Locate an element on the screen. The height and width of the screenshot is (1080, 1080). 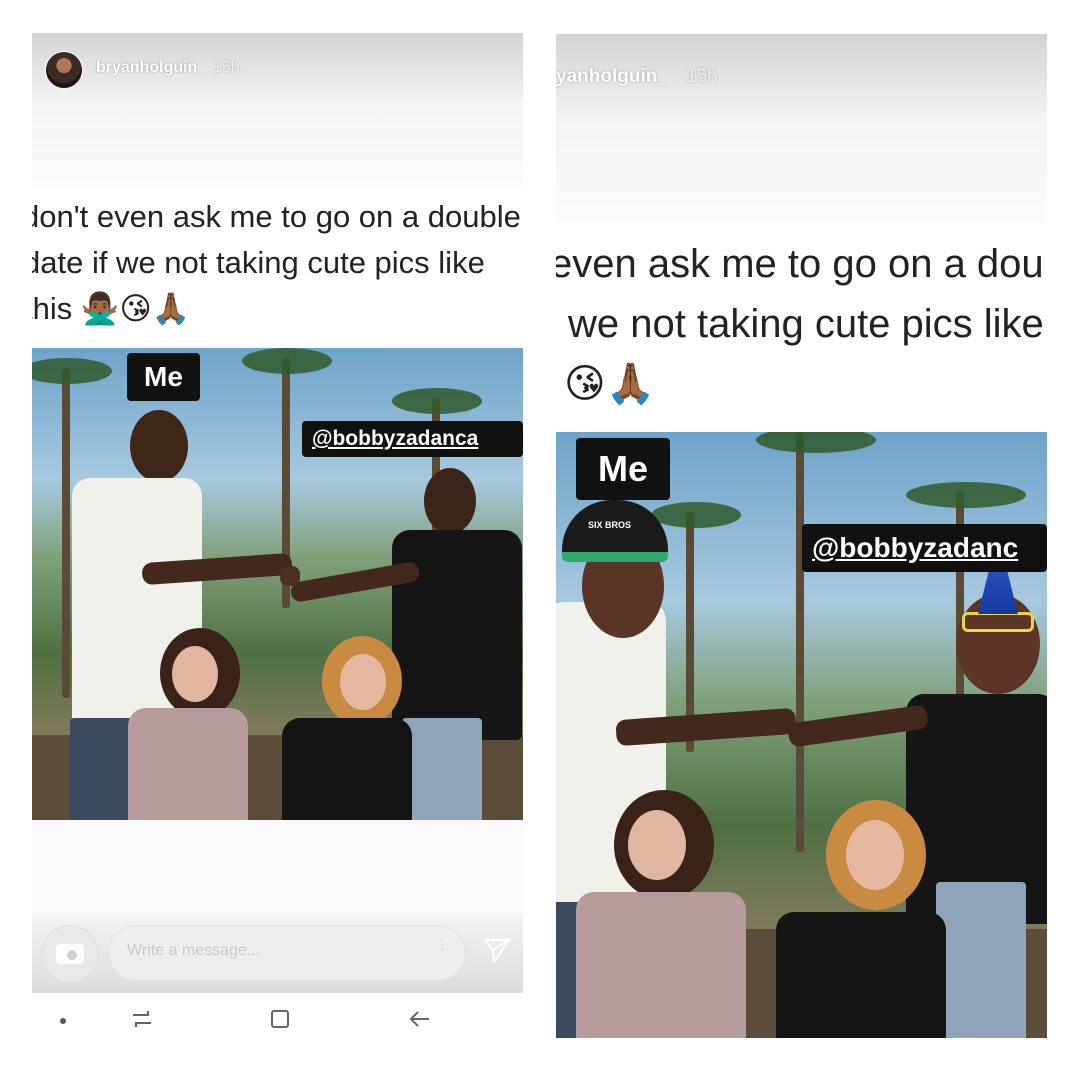
mention-text: @bobbyzadanc is located at coordinates (915, 547).